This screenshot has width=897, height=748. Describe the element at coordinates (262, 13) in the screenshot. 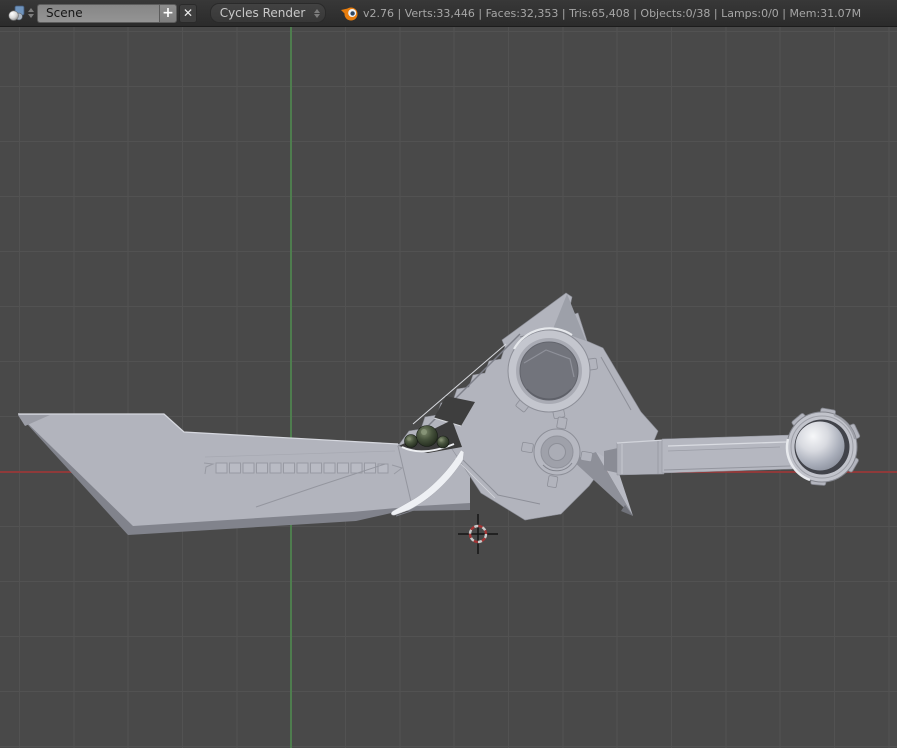

I see `render-engine-value: Cycles Render` at that location.